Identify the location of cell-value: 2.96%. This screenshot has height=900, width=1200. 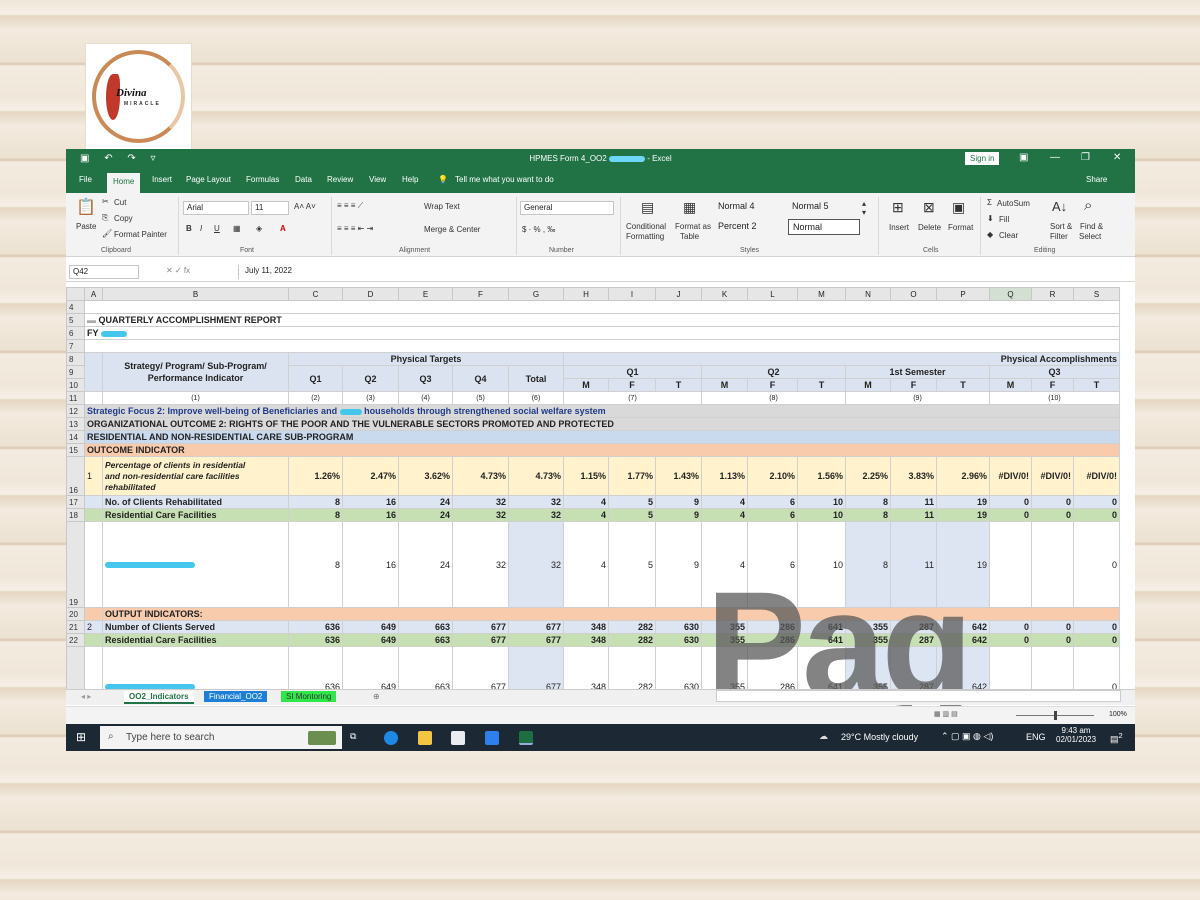
(963, 476).